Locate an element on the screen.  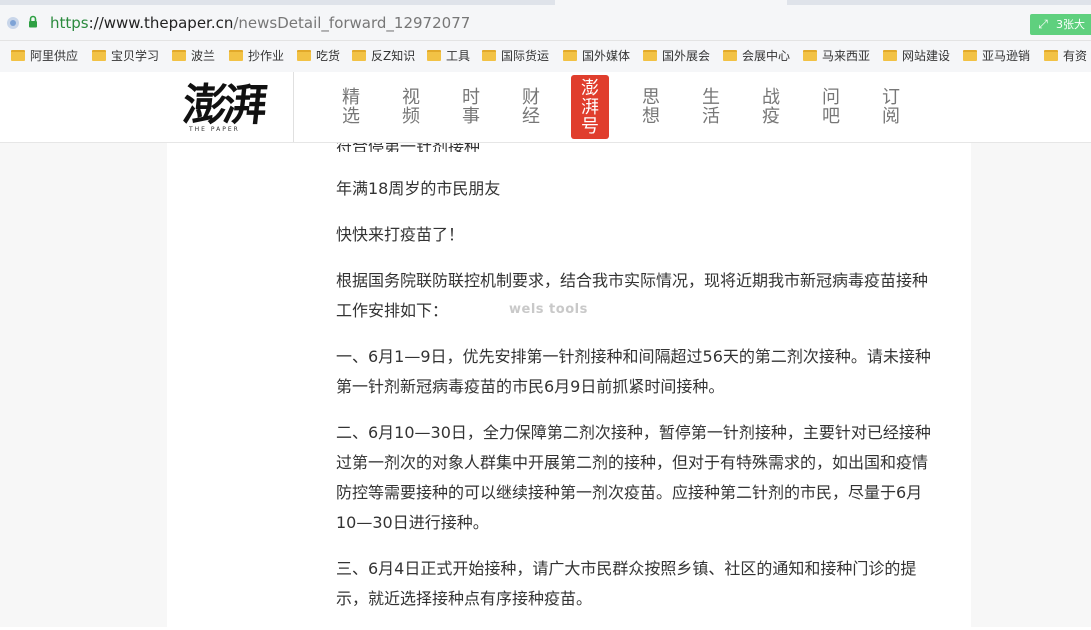
nav-item: 视频 is located at coordinates (411, 107).